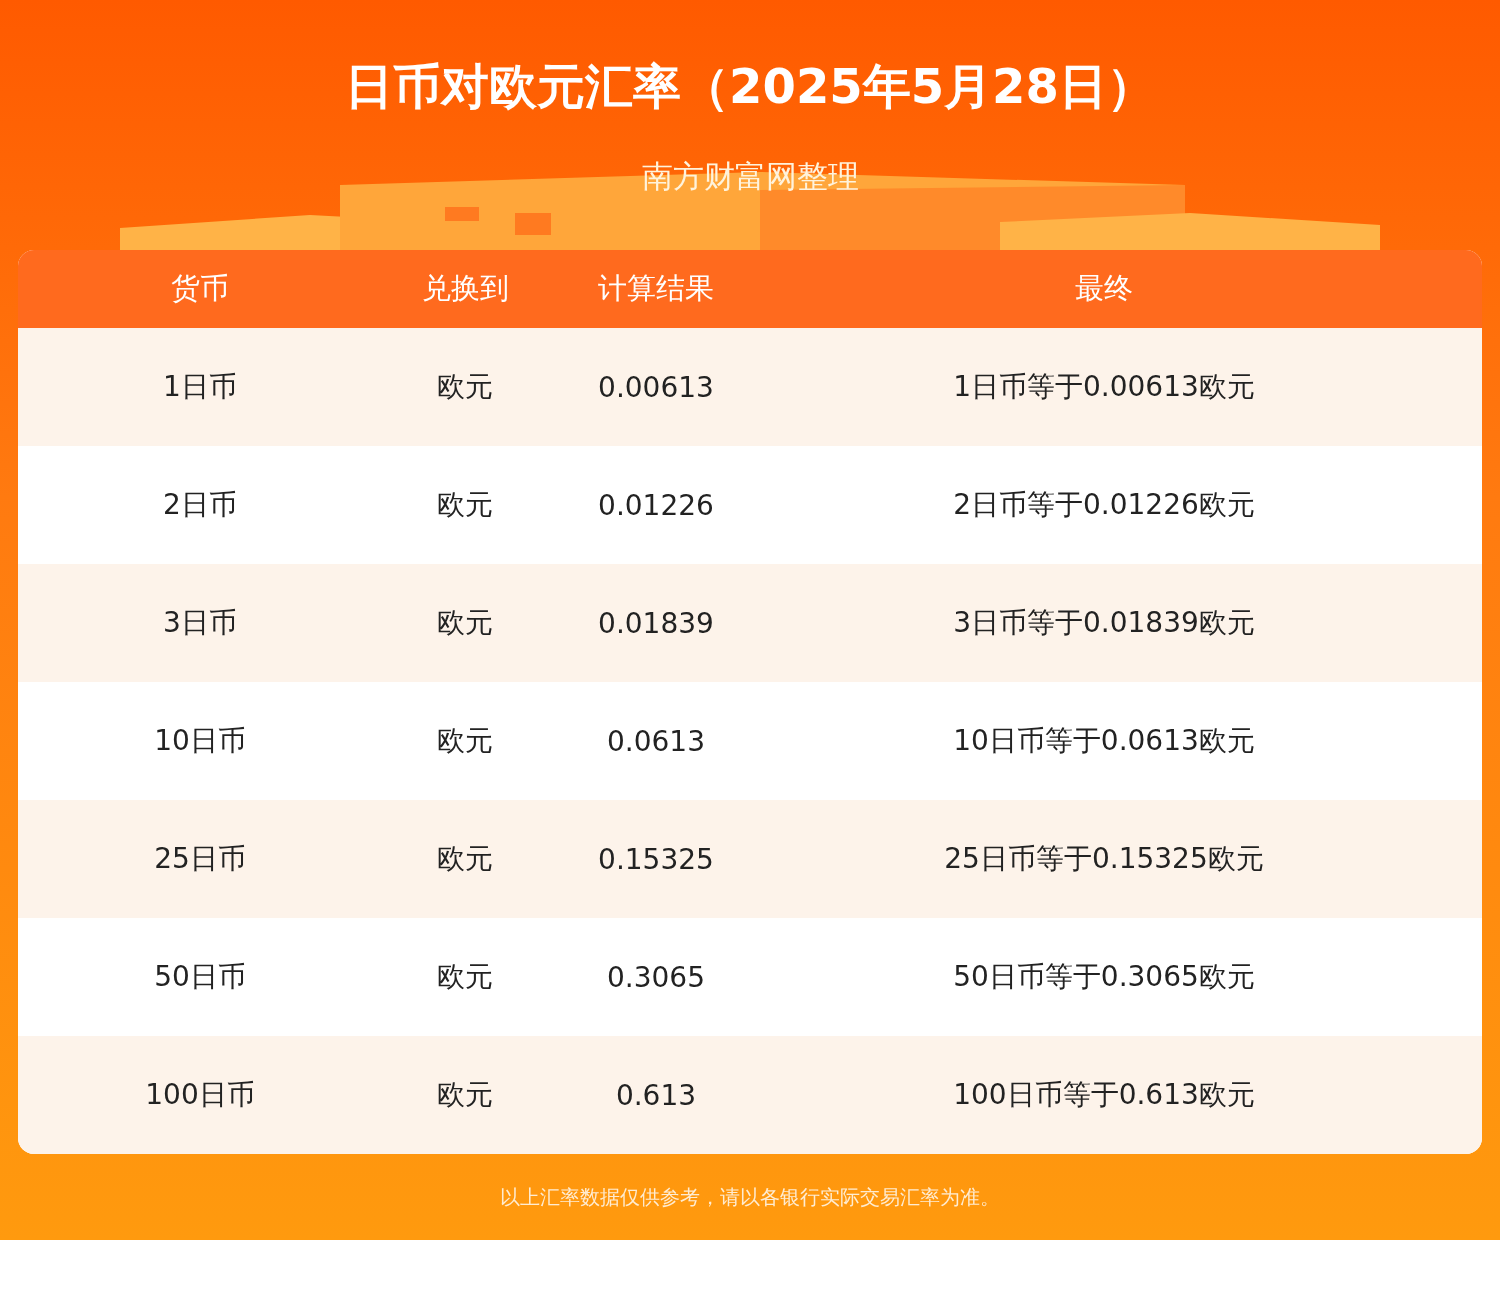 This screenshot has width=1500, height=1300. I want to click on table-cell-text: 3日币等于0.01839欧元, so click(1104, 623).